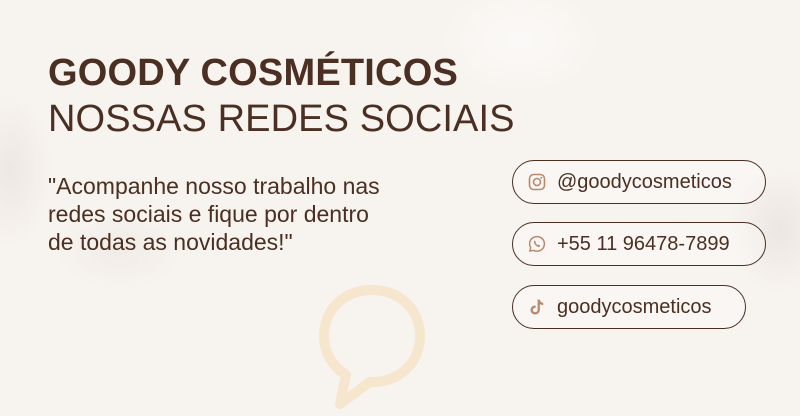 This screenshot has height=416, width=800. Describe the element at coordinates (281, 119) in the screenshot. I see `page-subtitle: NOSSAS REDES SOCIAIS` at that location.